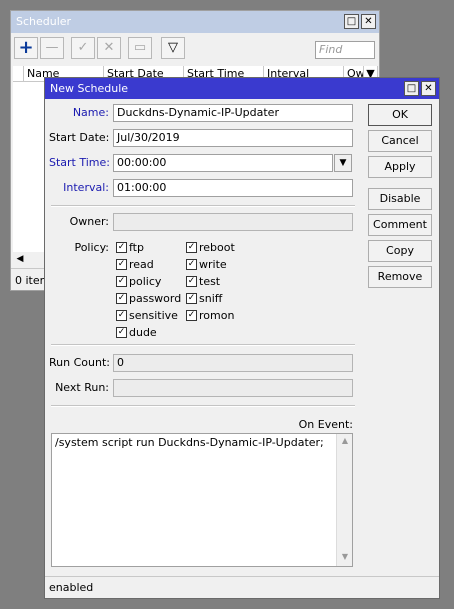 The image size is (454, 609). Describe the element at coordinates (325, 424) in the screenshot. I see `on-event-label: On Event:` at that location.